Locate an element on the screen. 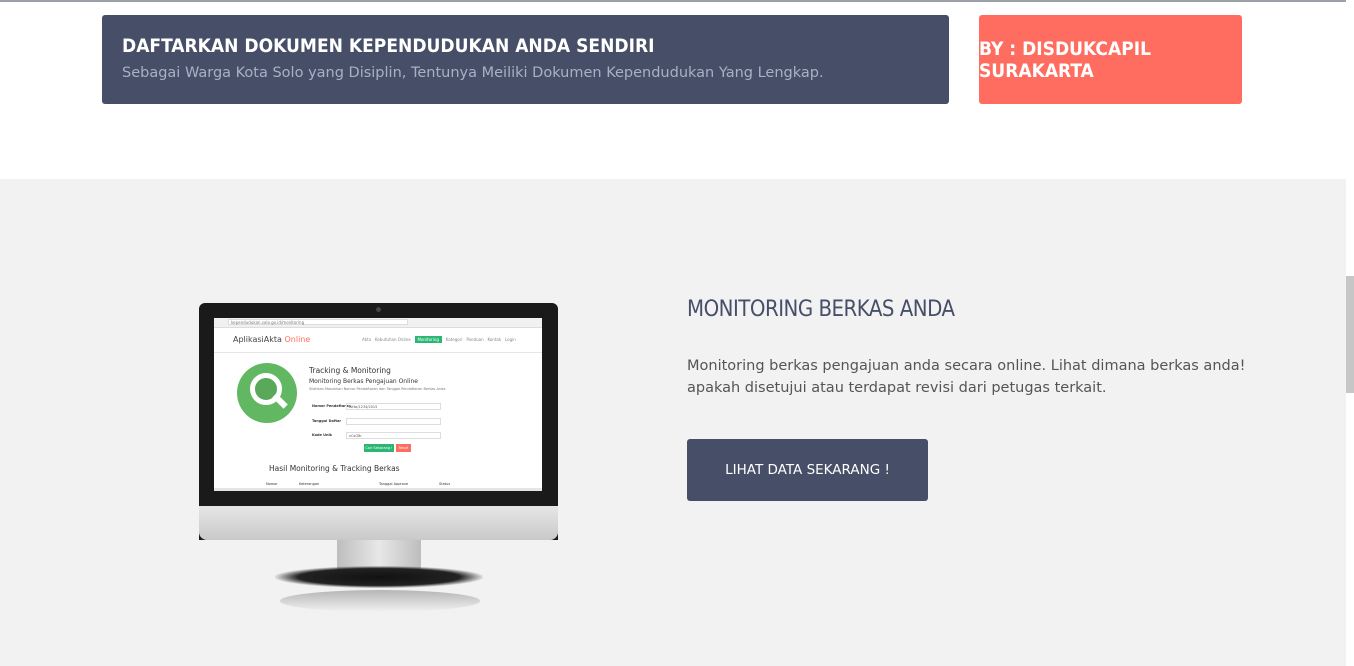 Image resolution: width=1354 pixels, height=666 pixels. screen-col-header: Keterangan is located at coordinates (309, 484).